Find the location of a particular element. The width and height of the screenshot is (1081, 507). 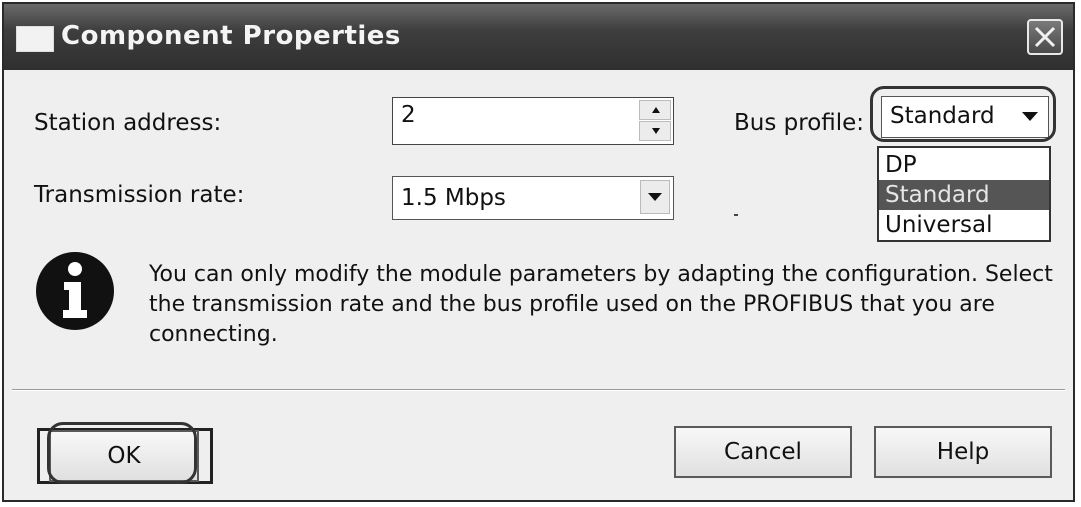

transmission-rate-value: 1.5 Mbps is located at coordinates (453, 198).